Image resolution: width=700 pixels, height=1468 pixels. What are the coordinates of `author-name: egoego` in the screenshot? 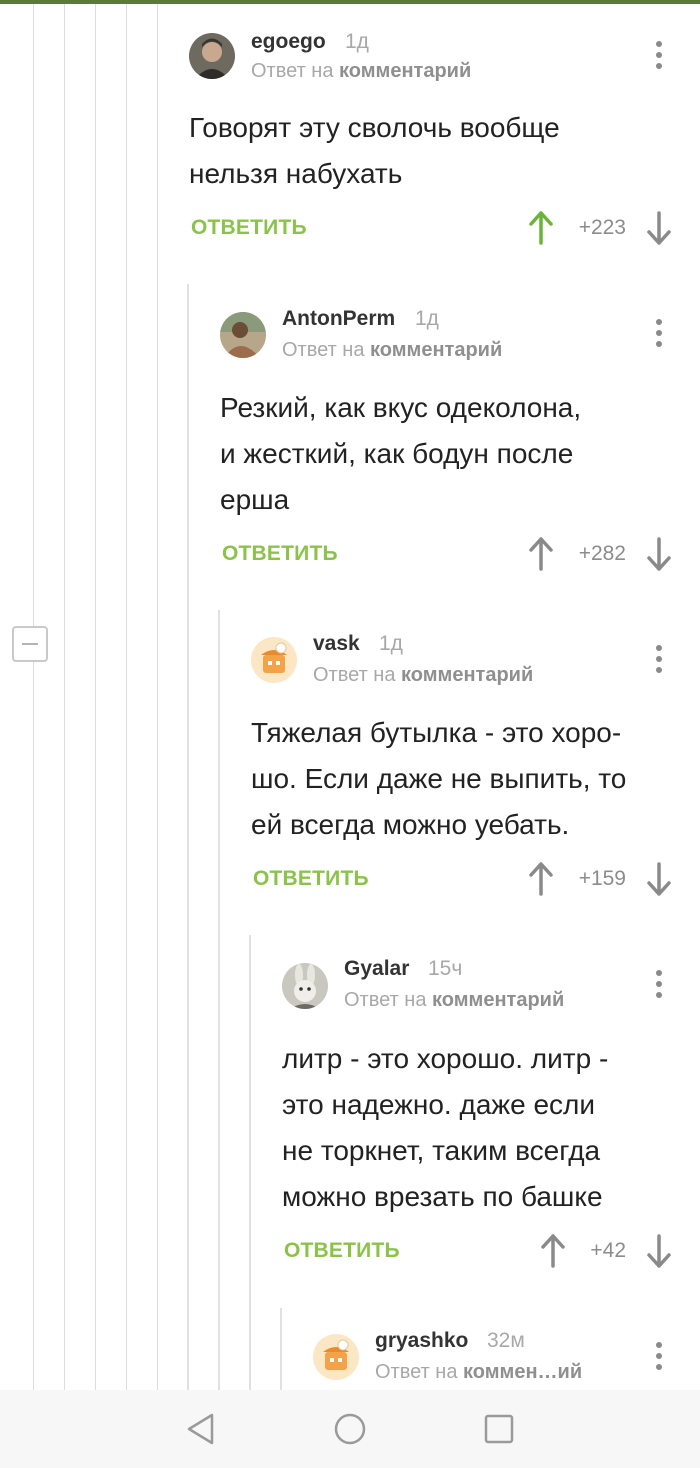 It's located at (288, 42).